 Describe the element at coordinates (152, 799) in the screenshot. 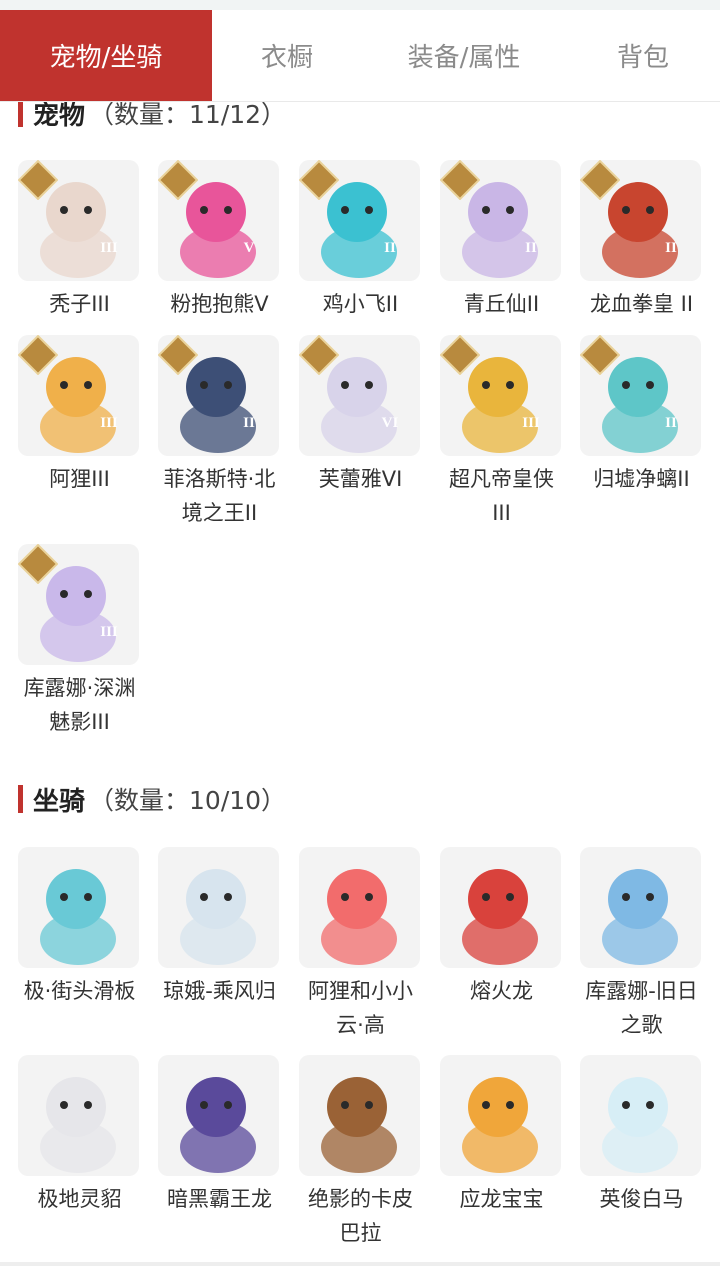

I see `mounts-section-header: 坐骑 （数量：10/10）` at that location.